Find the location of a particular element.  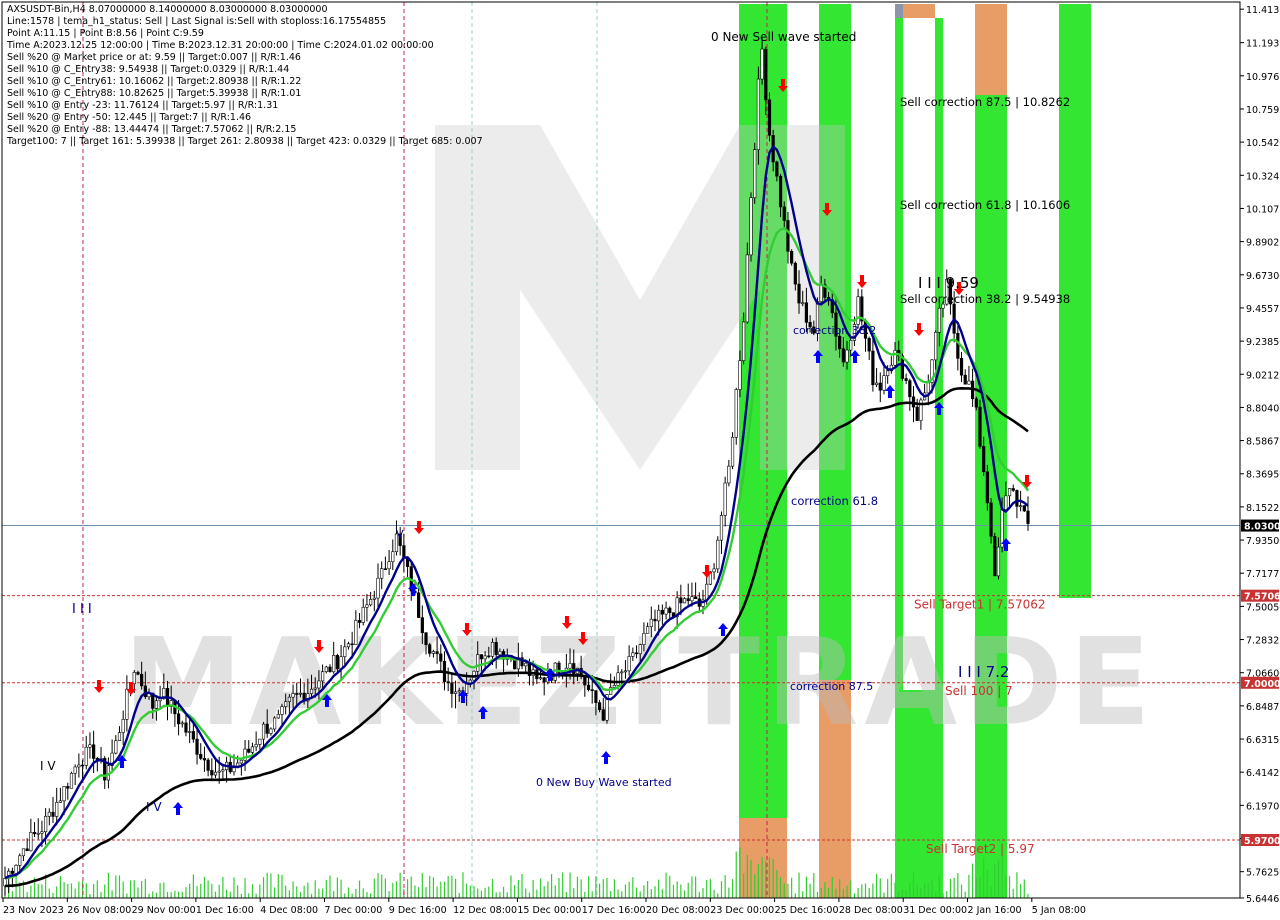

x-tick-label: 17 Dec 16:00 is located at coordinates (614, 910).